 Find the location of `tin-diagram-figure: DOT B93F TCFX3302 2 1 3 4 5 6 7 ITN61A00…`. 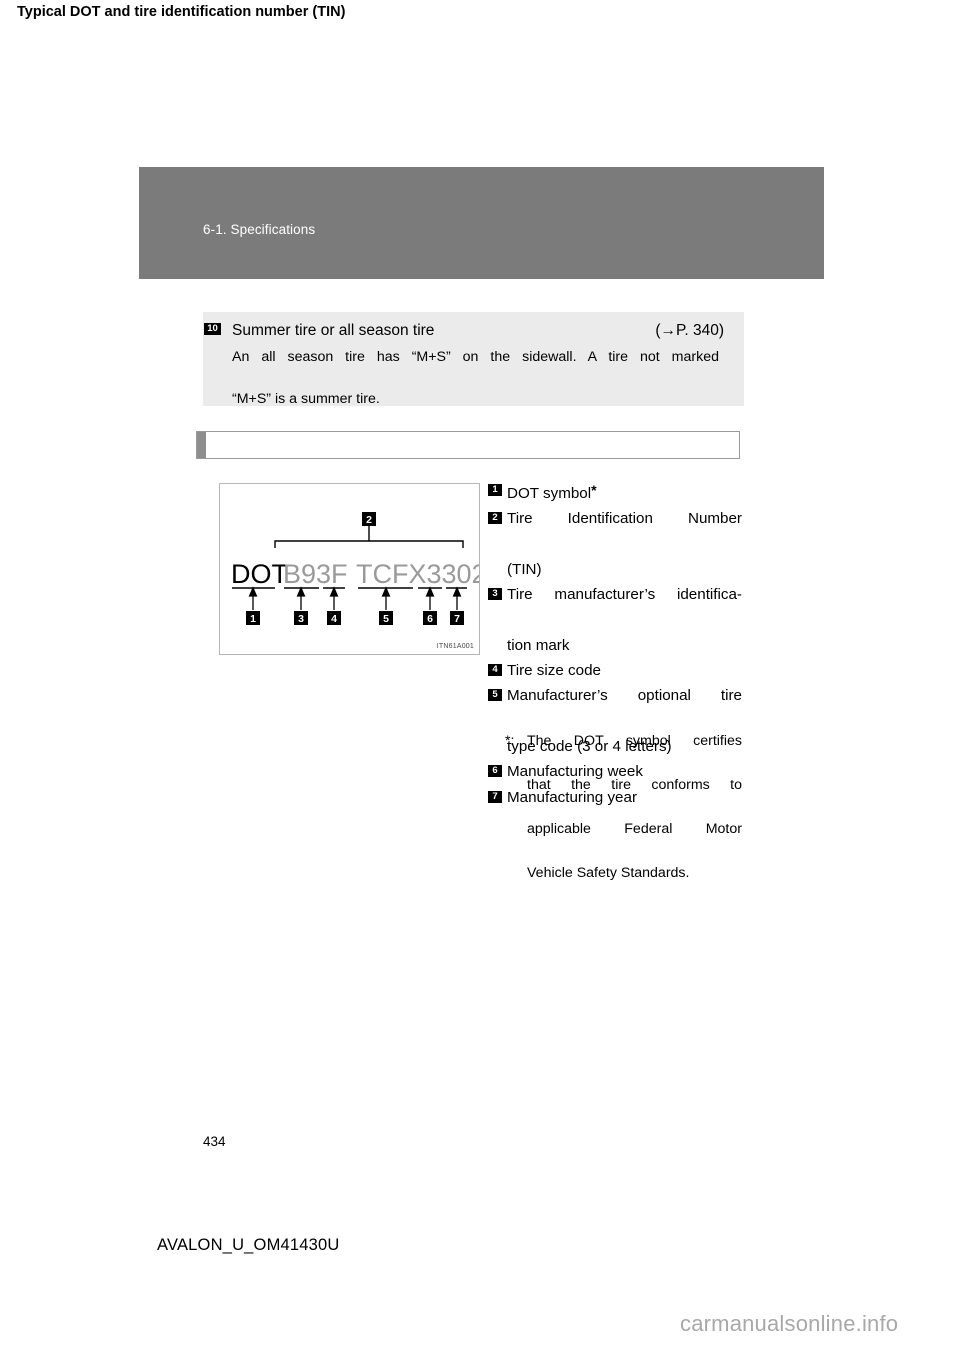

tin-diagram-figure: DOT B93F TCFX3302 2 1 3 4 5 6 7 ITN61A00… is located at coordinates (349, 569).